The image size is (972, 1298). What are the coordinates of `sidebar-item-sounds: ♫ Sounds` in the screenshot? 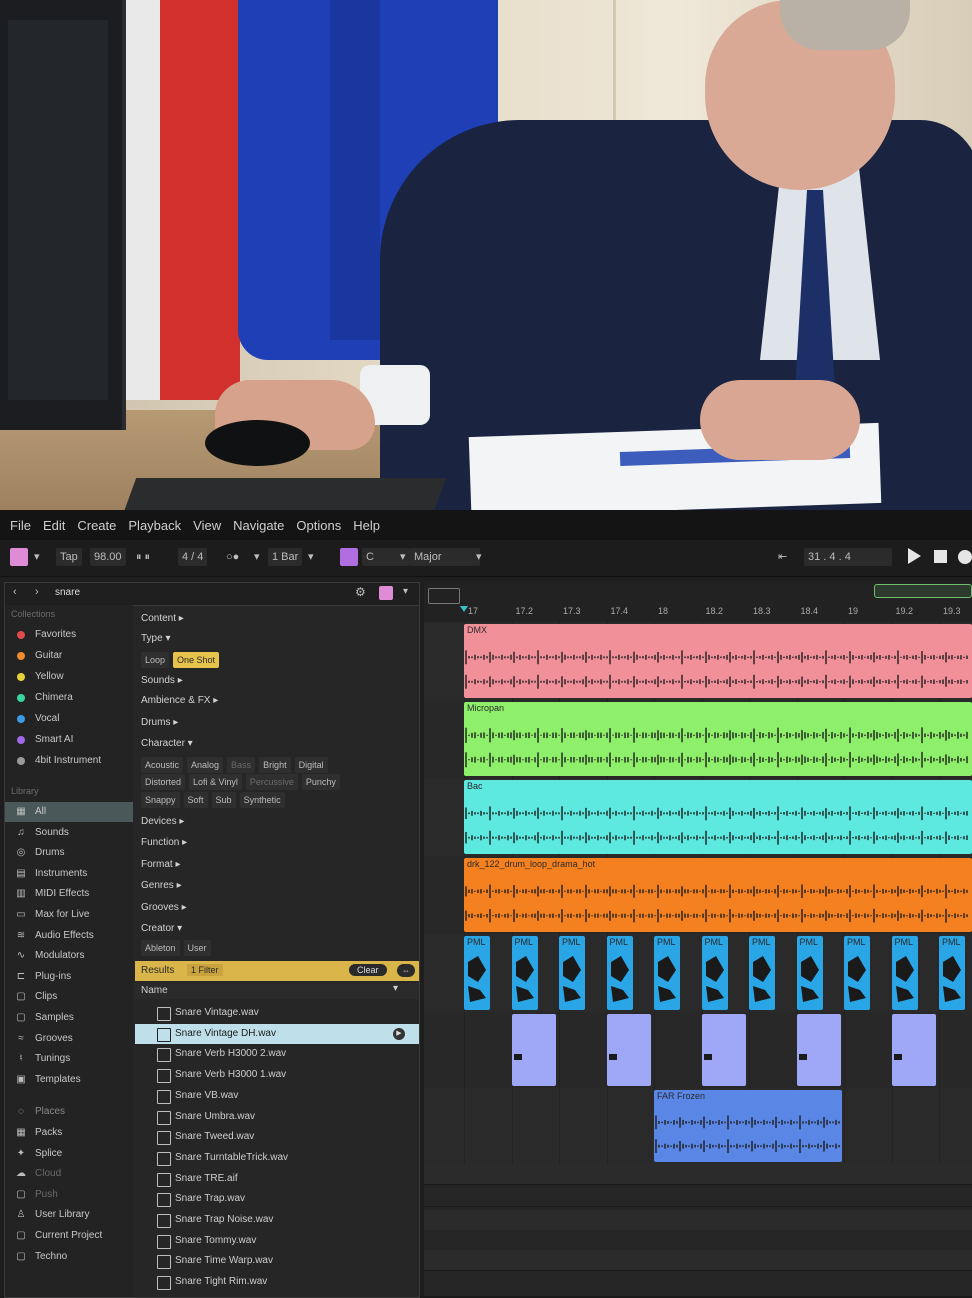 It's located at (69, 833).